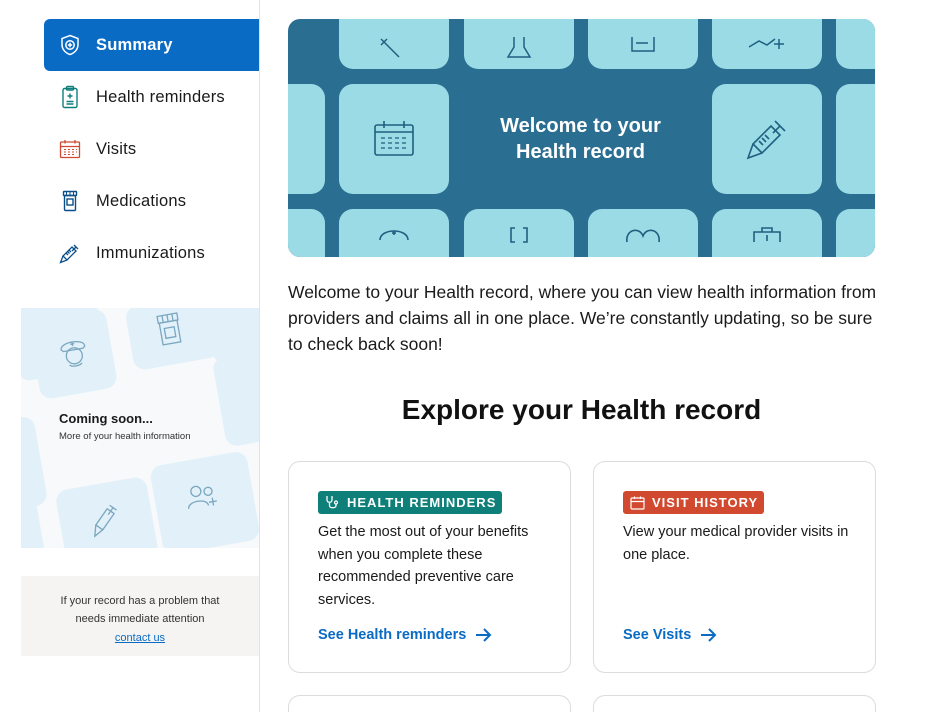  What do you see at coordinates (581, 409) in the screenshot?
I see `section-title: Explore your Health record` at bounding box center [581, 409].